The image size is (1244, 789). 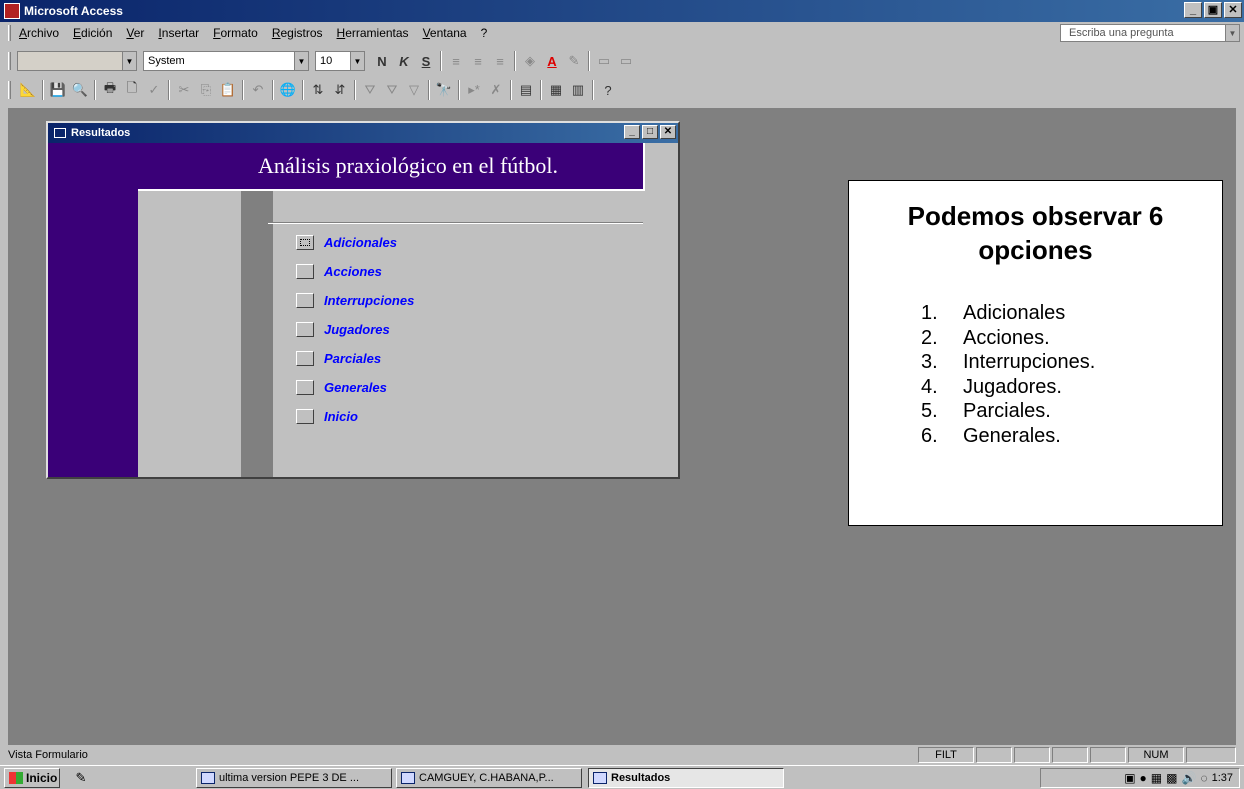 I want to click on generales-button, so click(x=305, y=387).